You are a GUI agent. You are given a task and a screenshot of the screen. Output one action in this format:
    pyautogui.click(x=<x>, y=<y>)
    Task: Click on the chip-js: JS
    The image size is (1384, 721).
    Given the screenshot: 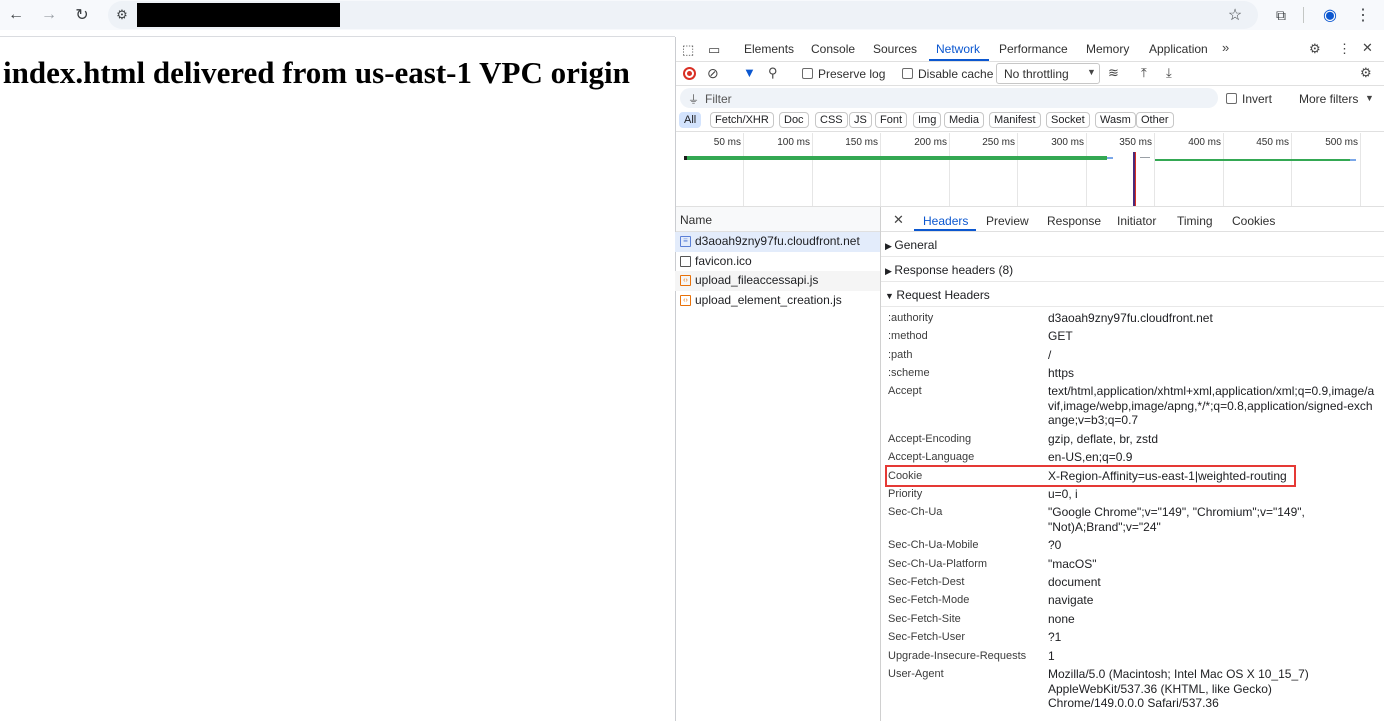 What is the action you would take?
    pyautogui.click(x=860, y=120)
    